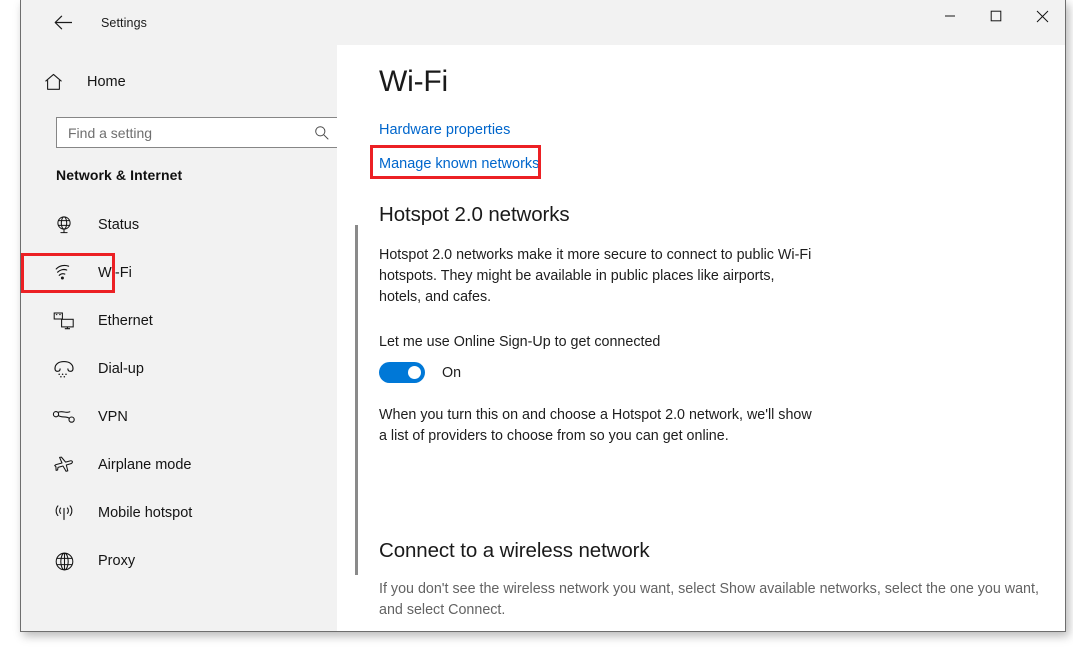 Image resolution: width=1073 pixels, height=648 pixels. What do you see at coordinates (121, 369) in the screenshot?
I see `sidebar-item-label: Dial-up` at bounding box center [121, 369].